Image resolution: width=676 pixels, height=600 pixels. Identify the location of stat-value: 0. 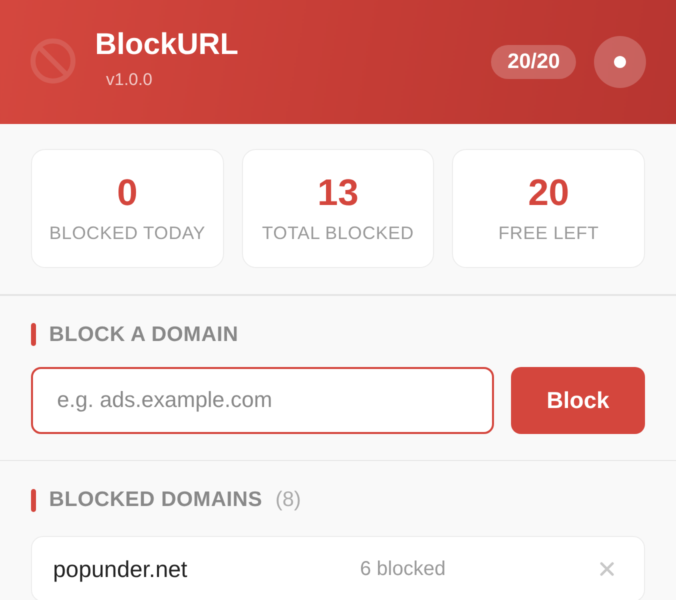
(127, 193).